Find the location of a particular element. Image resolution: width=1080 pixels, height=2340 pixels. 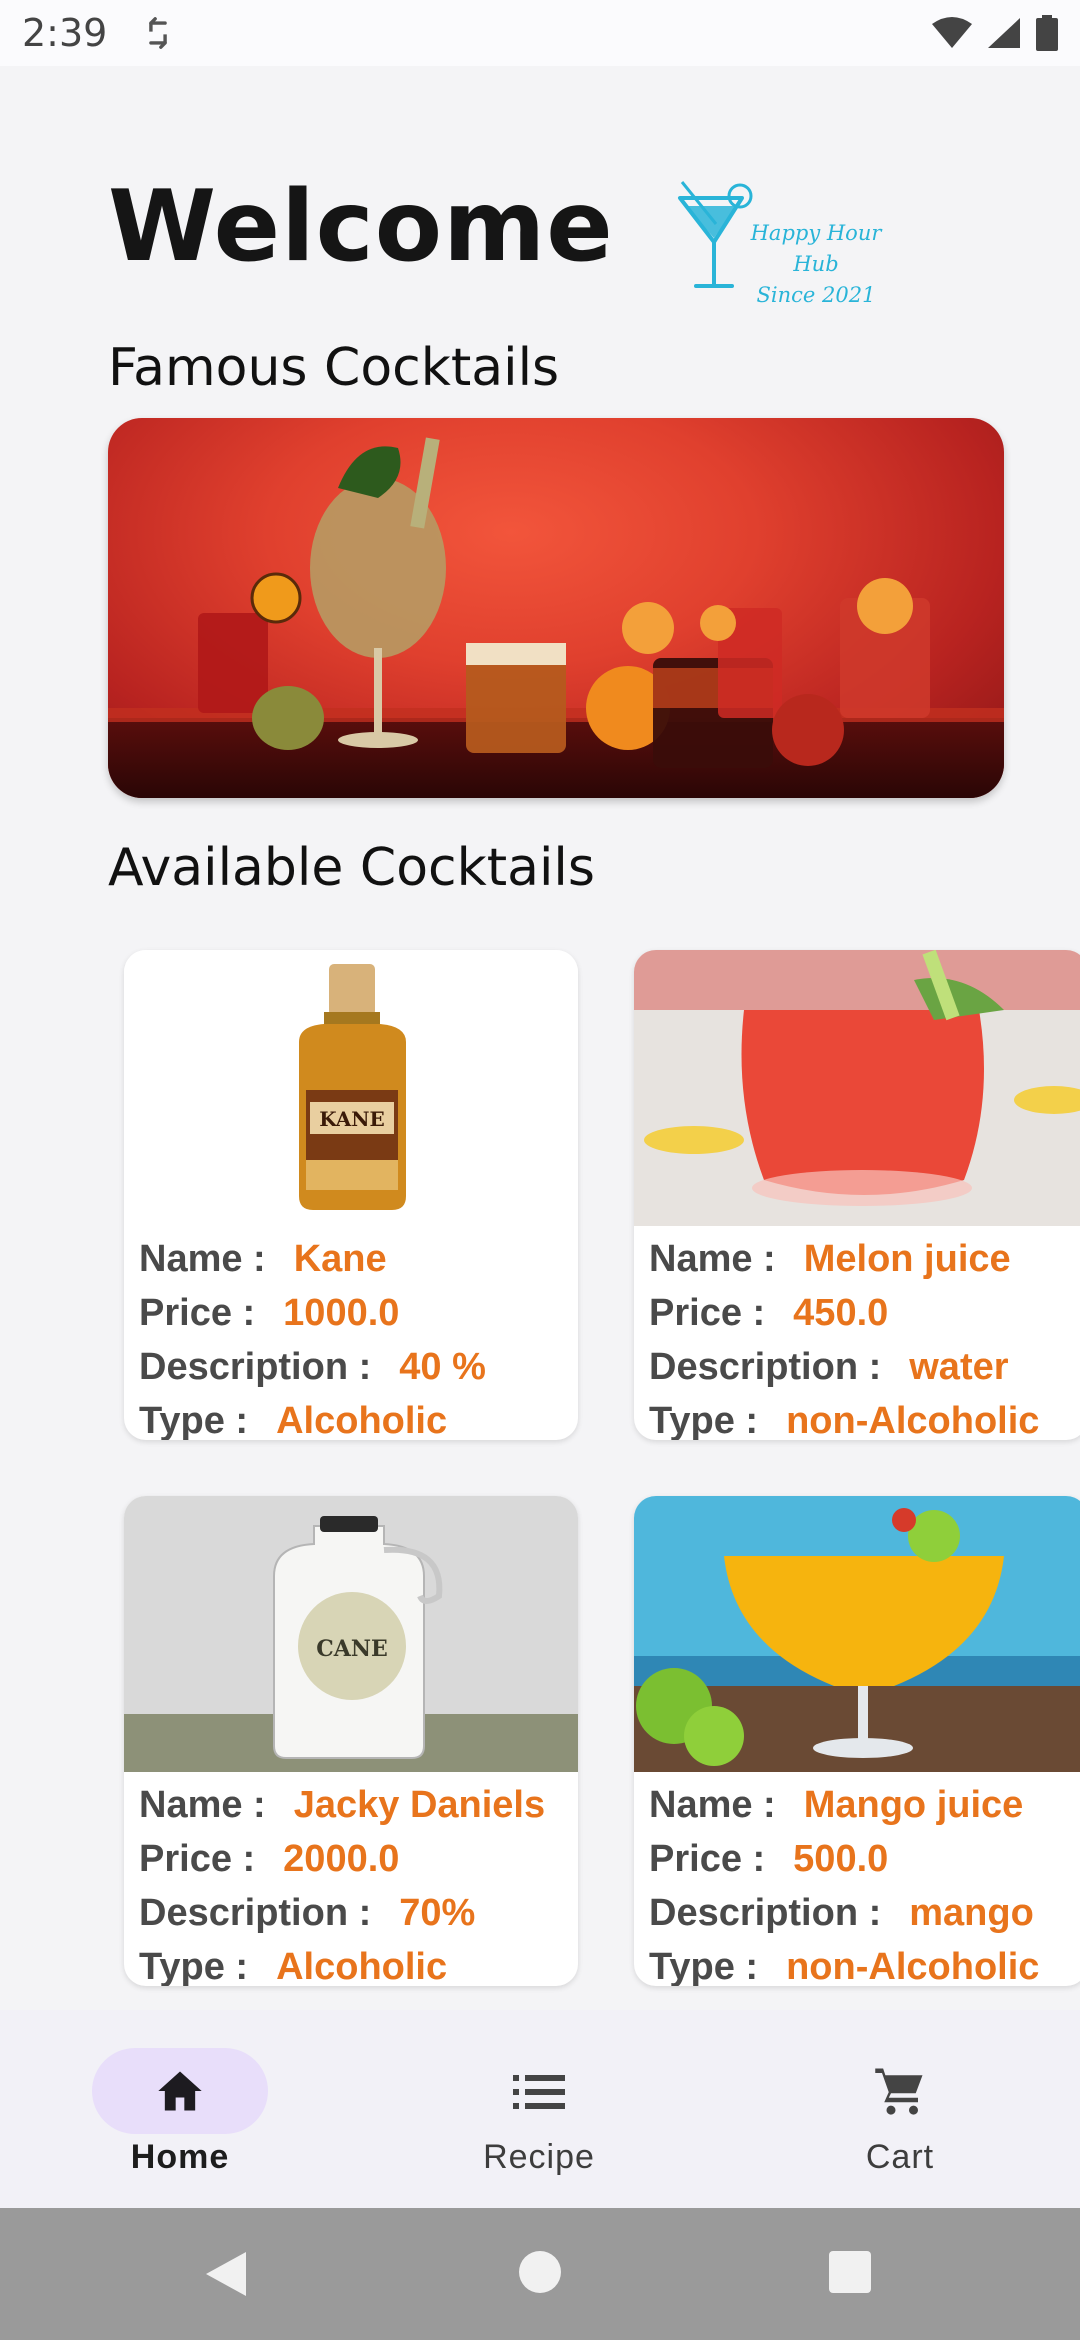

signal-icon is located at coordinates (1004, 33).